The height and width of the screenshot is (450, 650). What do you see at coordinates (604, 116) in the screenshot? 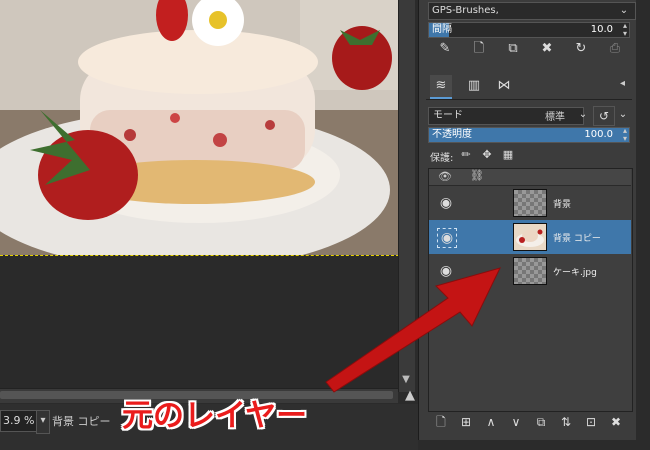
I see `reset-mode-icon: ↺` at bounding box center [604, 116].